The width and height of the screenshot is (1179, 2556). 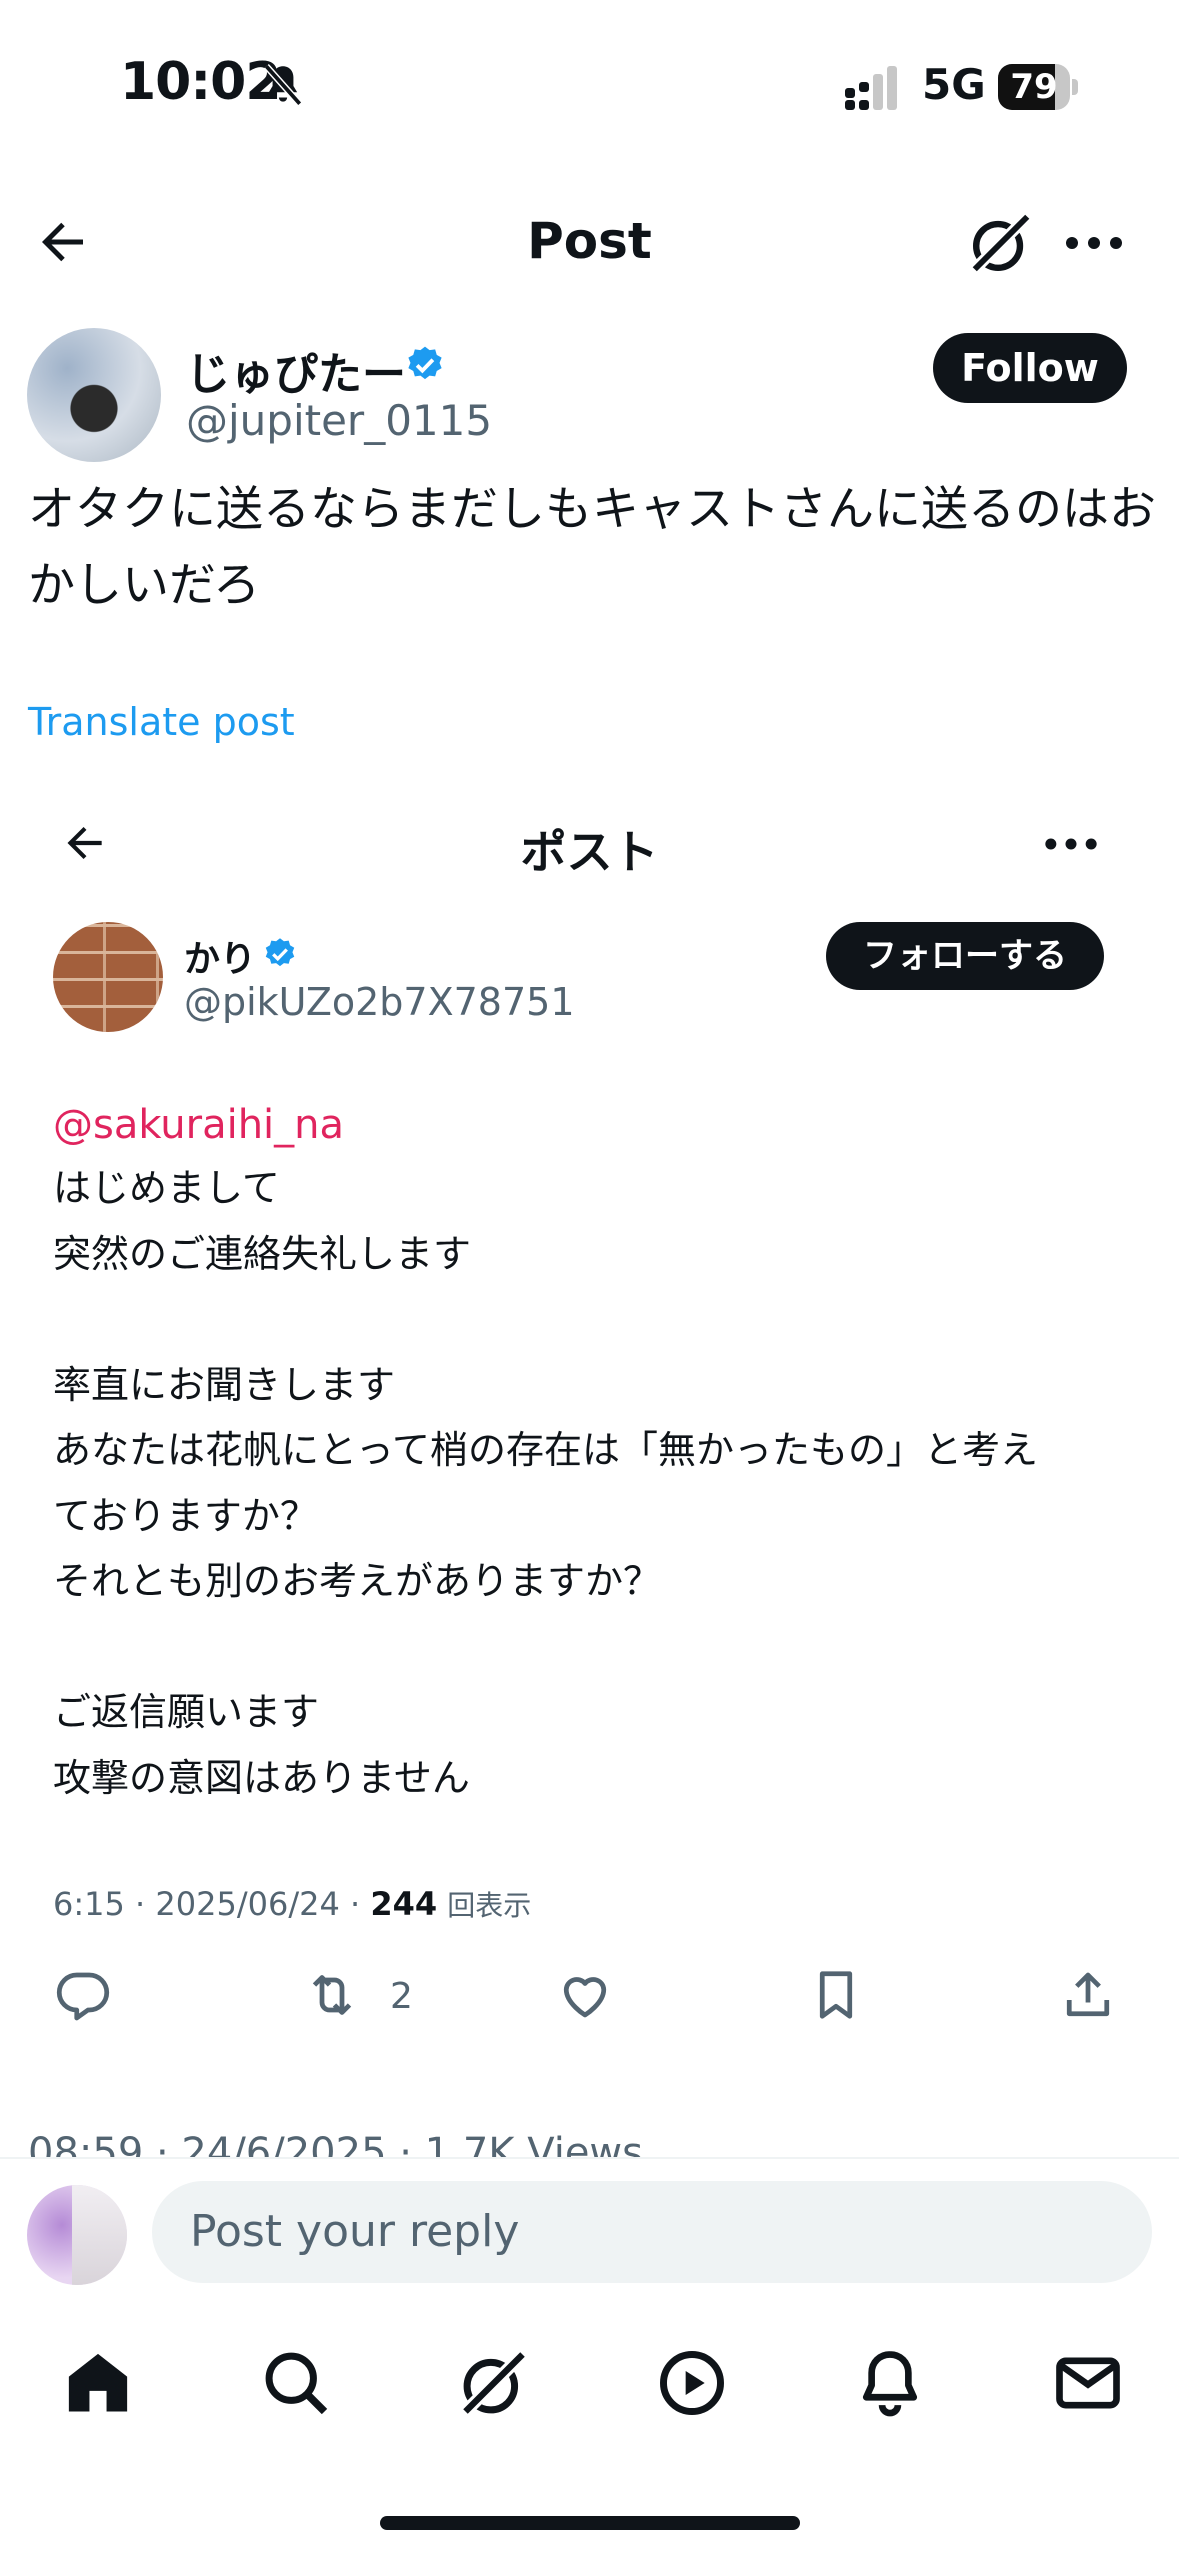 I want to click on author-name: じゅぴたー, so click(x=296, y=370).